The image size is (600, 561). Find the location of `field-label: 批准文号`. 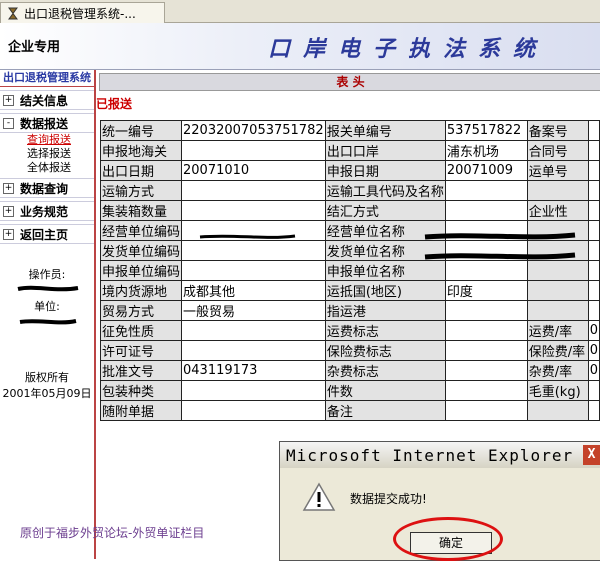

field-label: 批准文号 is located at coordinates (141, 370).